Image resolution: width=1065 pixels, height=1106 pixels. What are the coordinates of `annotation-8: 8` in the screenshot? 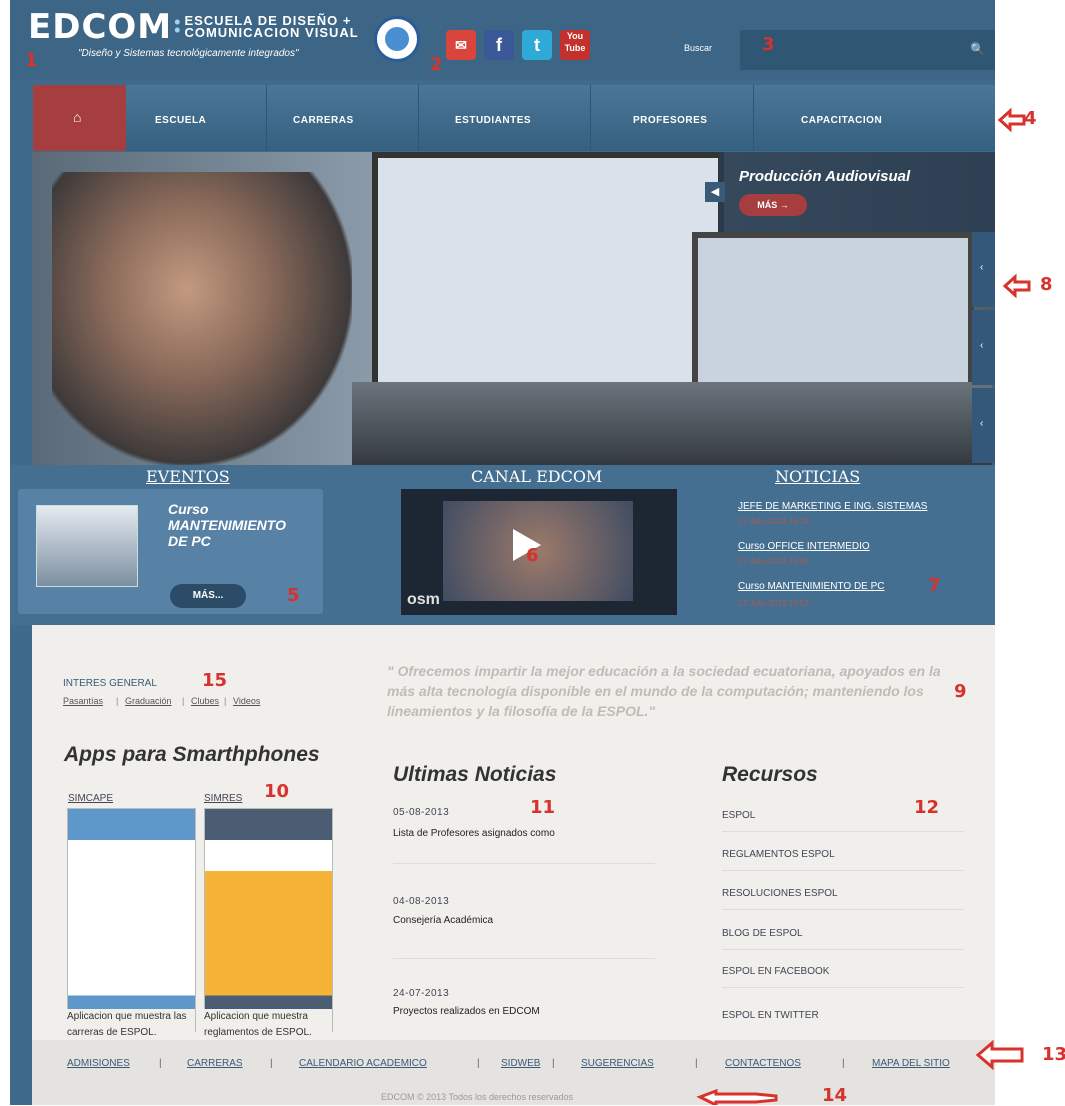 It's located at (1046, 284).